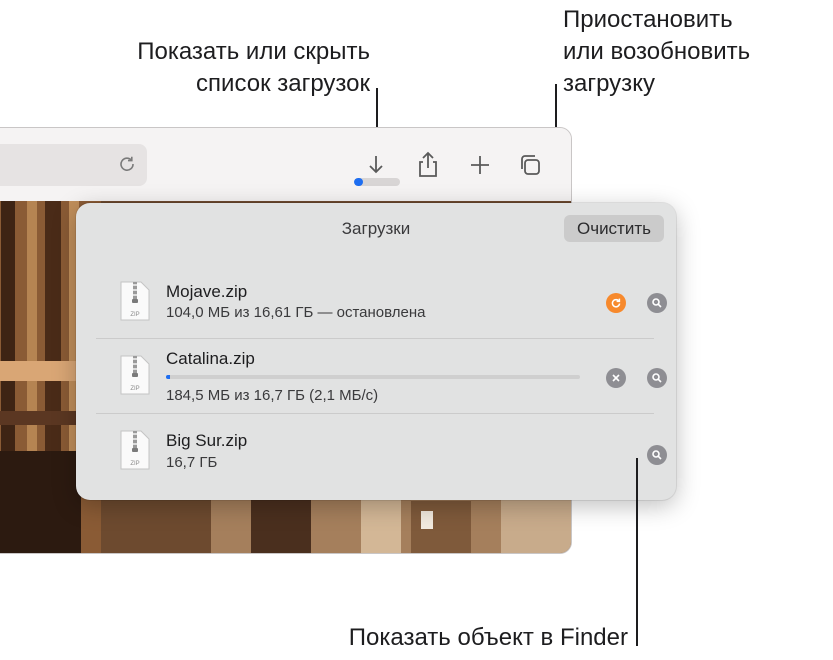 Image resolution: width=833 pixels, height=660 pixels. Describe the element at coordinates (480, 165) in the screenshot. I see `new-tab-icon` at that location.